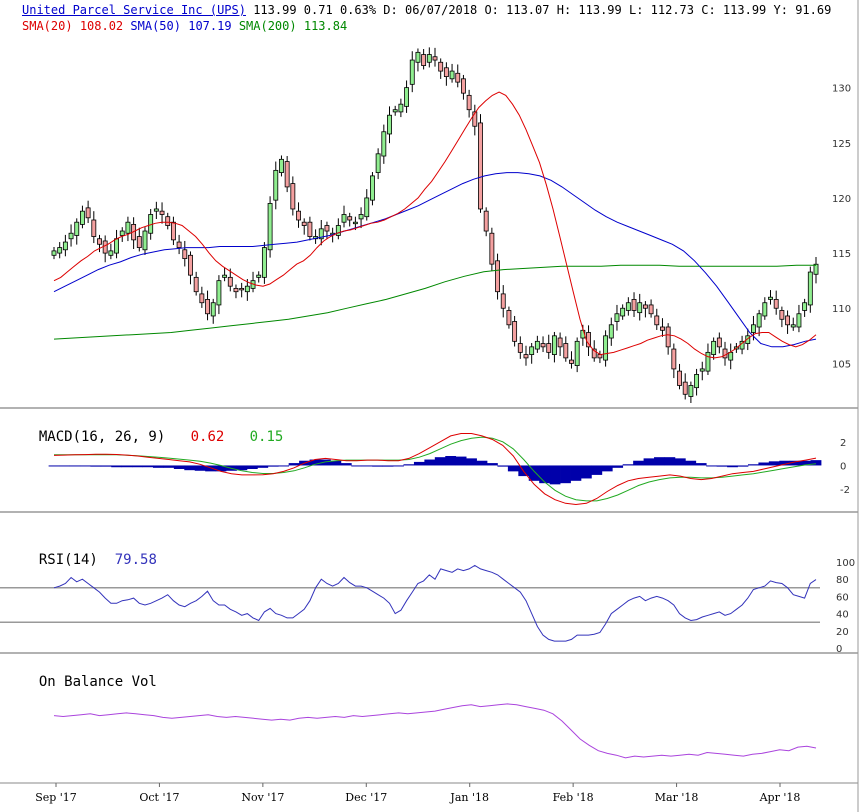  What do you see at coordinates (843, 466) in the screenshot?
I see `macd-tick-label: 0` at bounding box center [843, 466].